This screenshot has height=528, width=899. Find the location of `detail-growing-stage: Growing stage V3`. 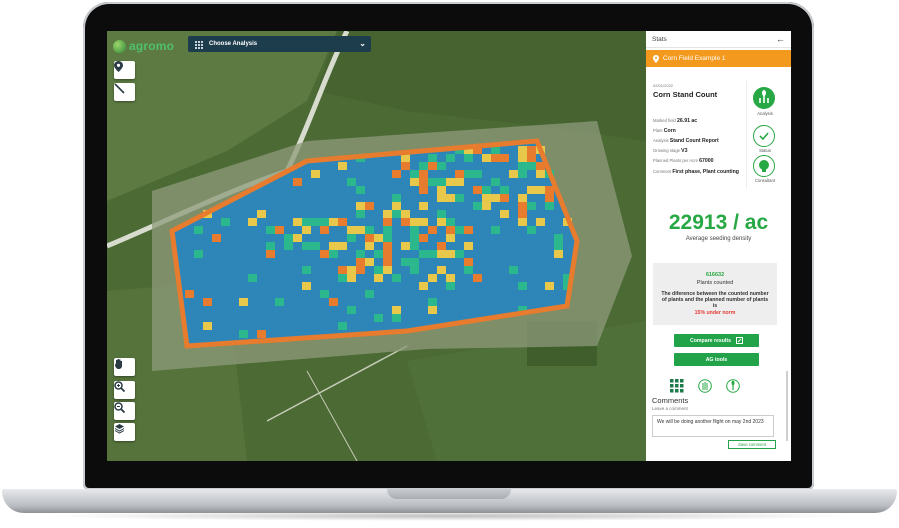

detail-growing-stage: Growing stage V3 is located at coordinates (670, 151).